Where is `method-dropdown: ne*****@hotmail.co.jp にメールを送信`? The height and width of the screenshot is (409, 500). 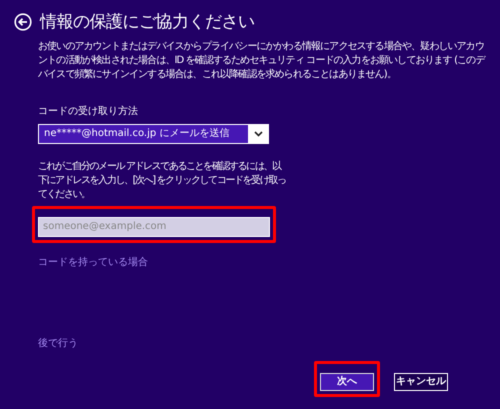
method-dropdown: ne*****@hotmail.co.jp にメールを送信 is located at coordinates (153, 134).